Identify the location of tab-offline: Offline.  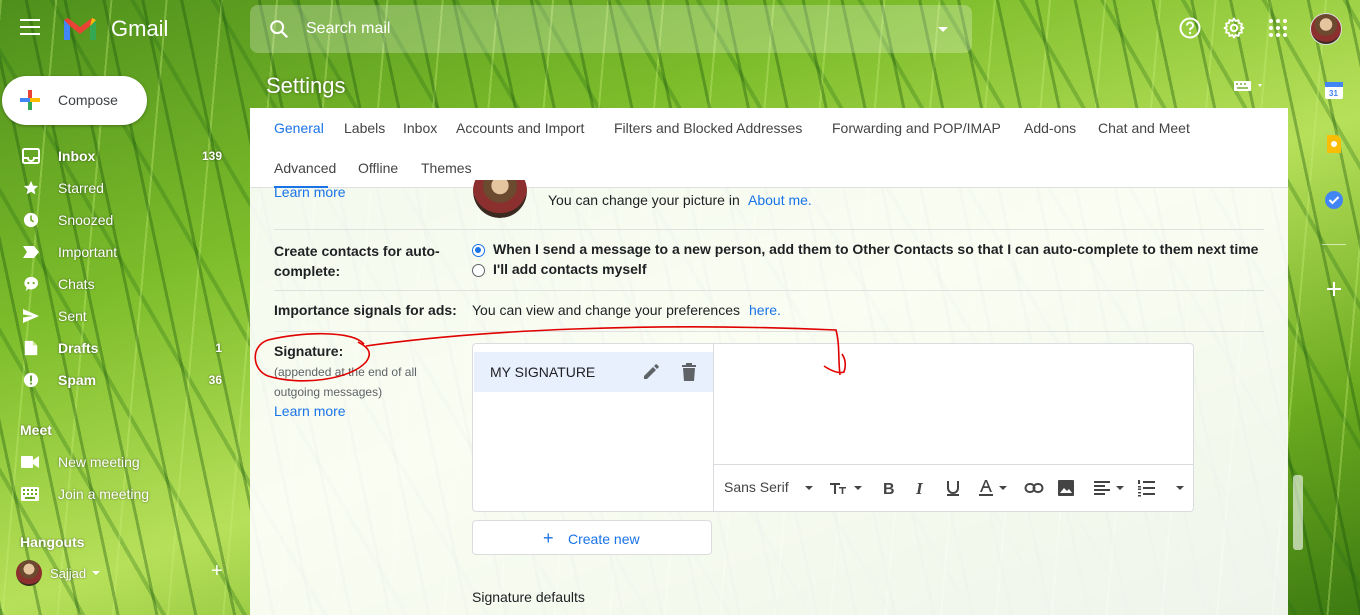
(378, 168).